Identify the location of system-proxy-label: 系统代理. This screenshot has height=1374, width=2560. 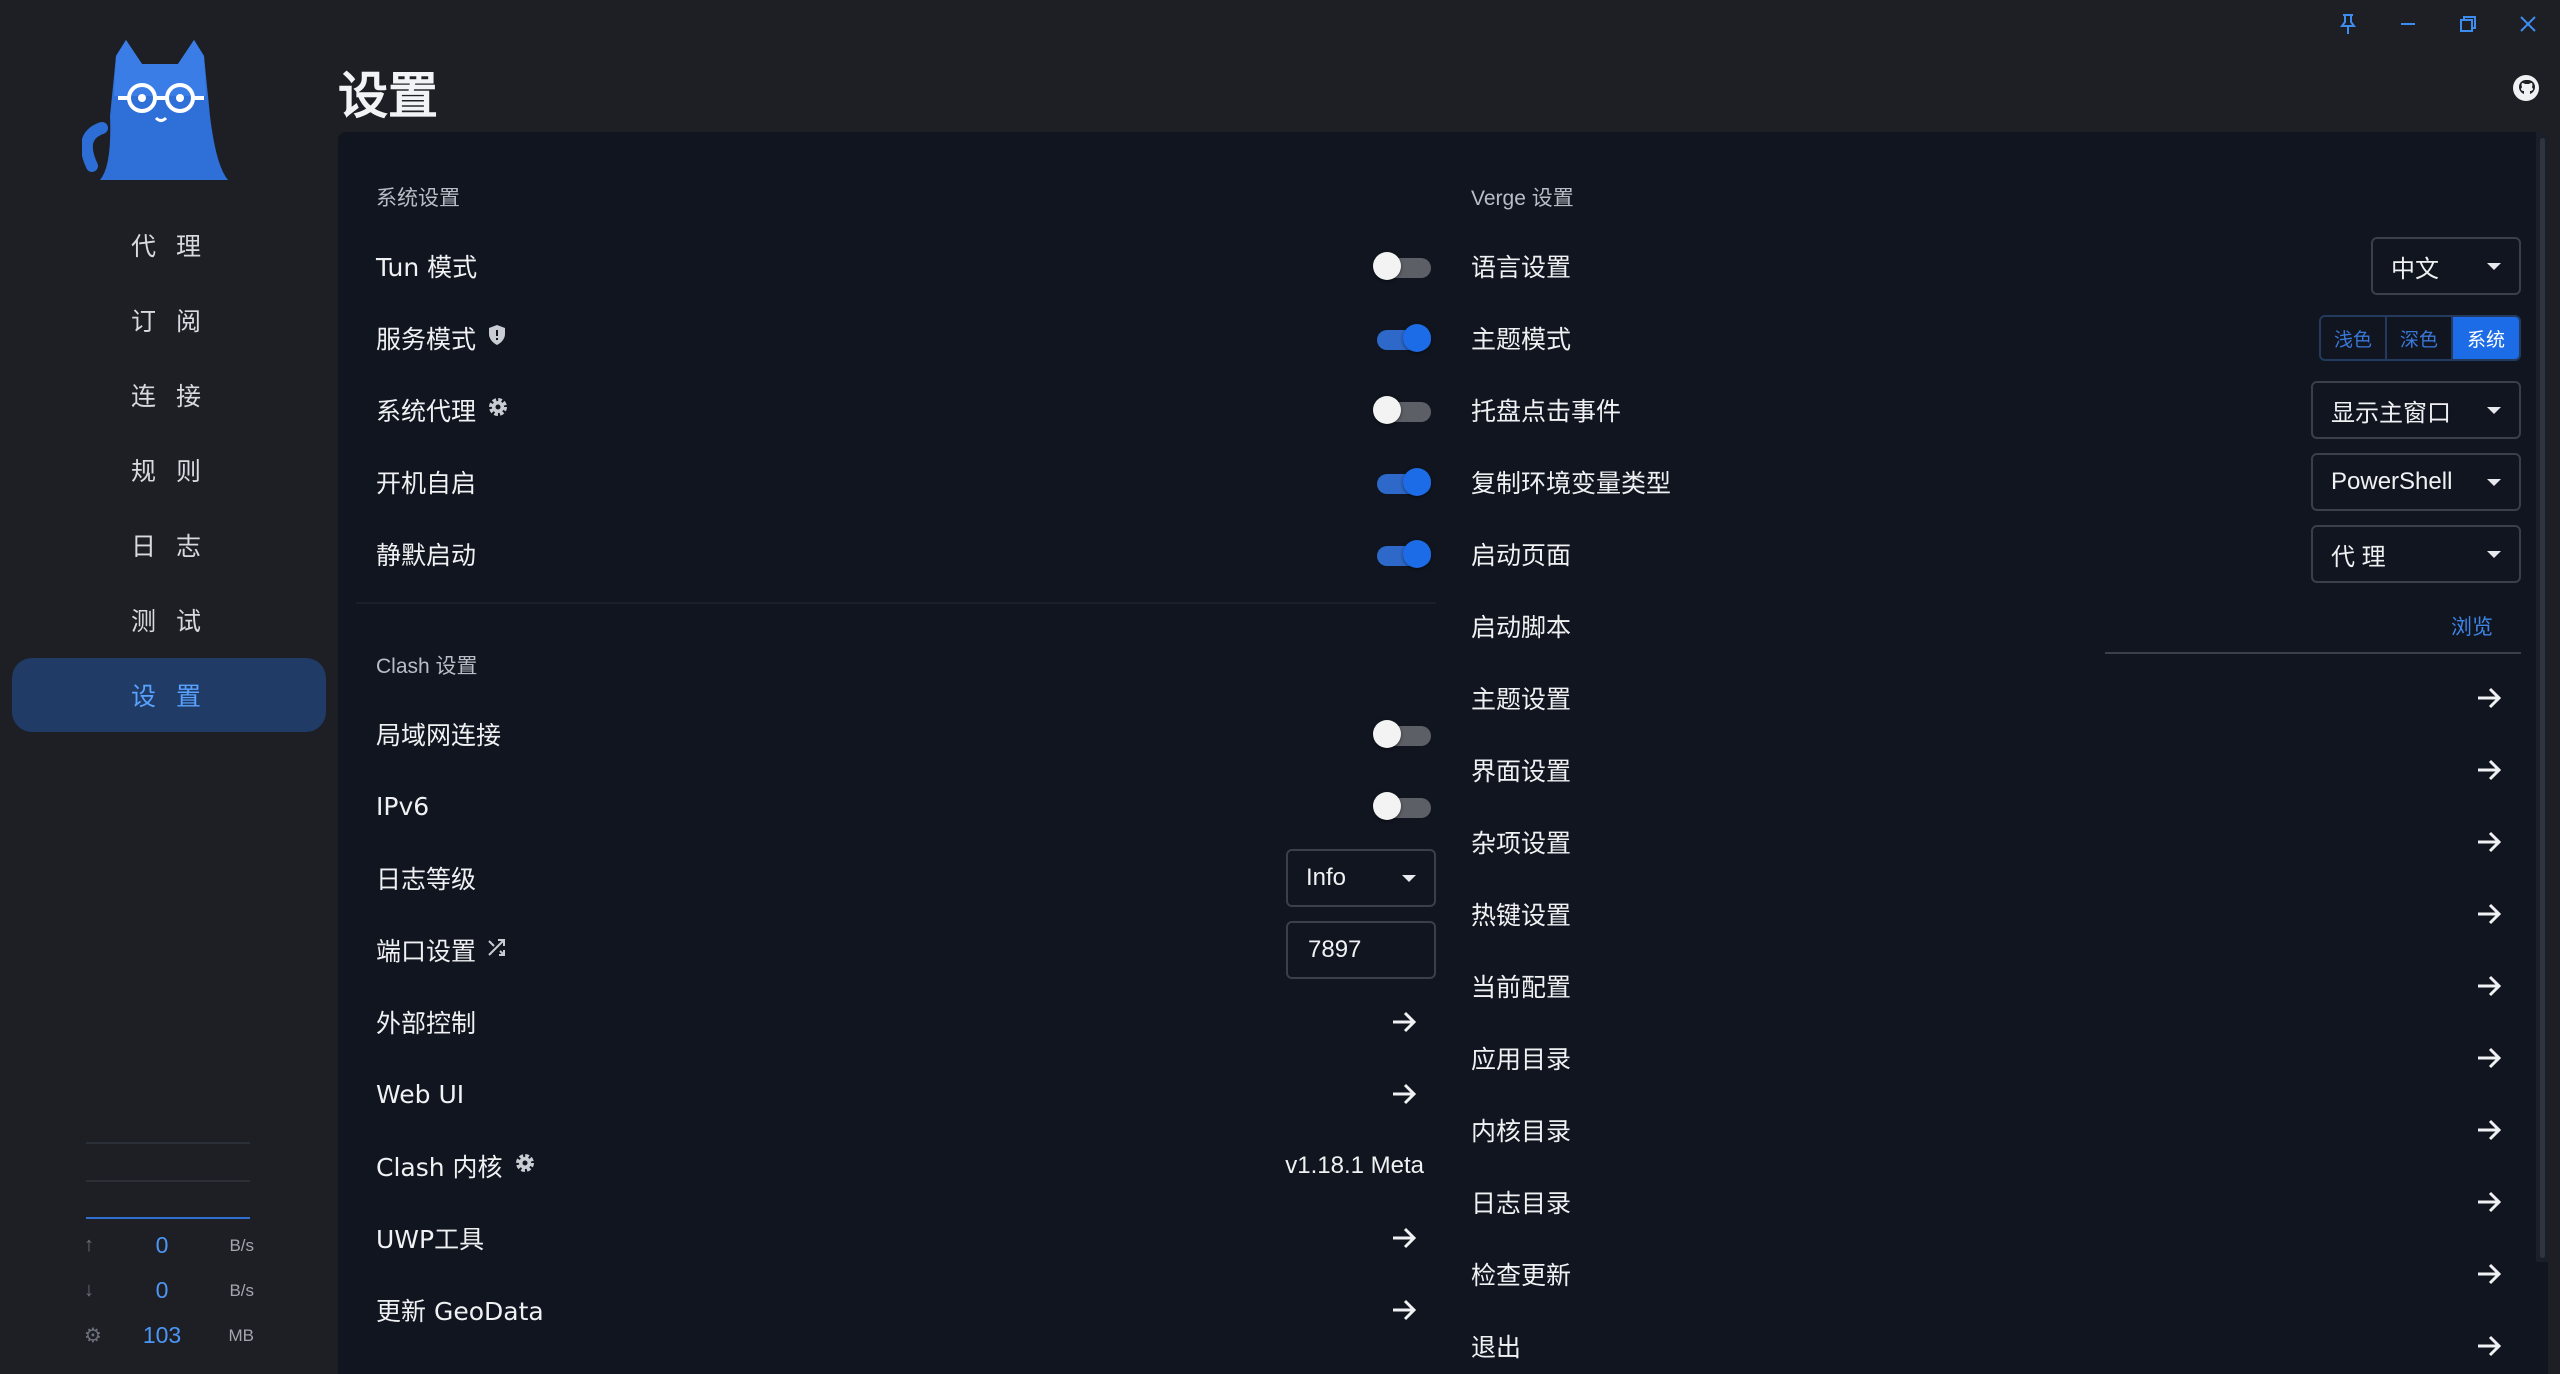
(426, 411).